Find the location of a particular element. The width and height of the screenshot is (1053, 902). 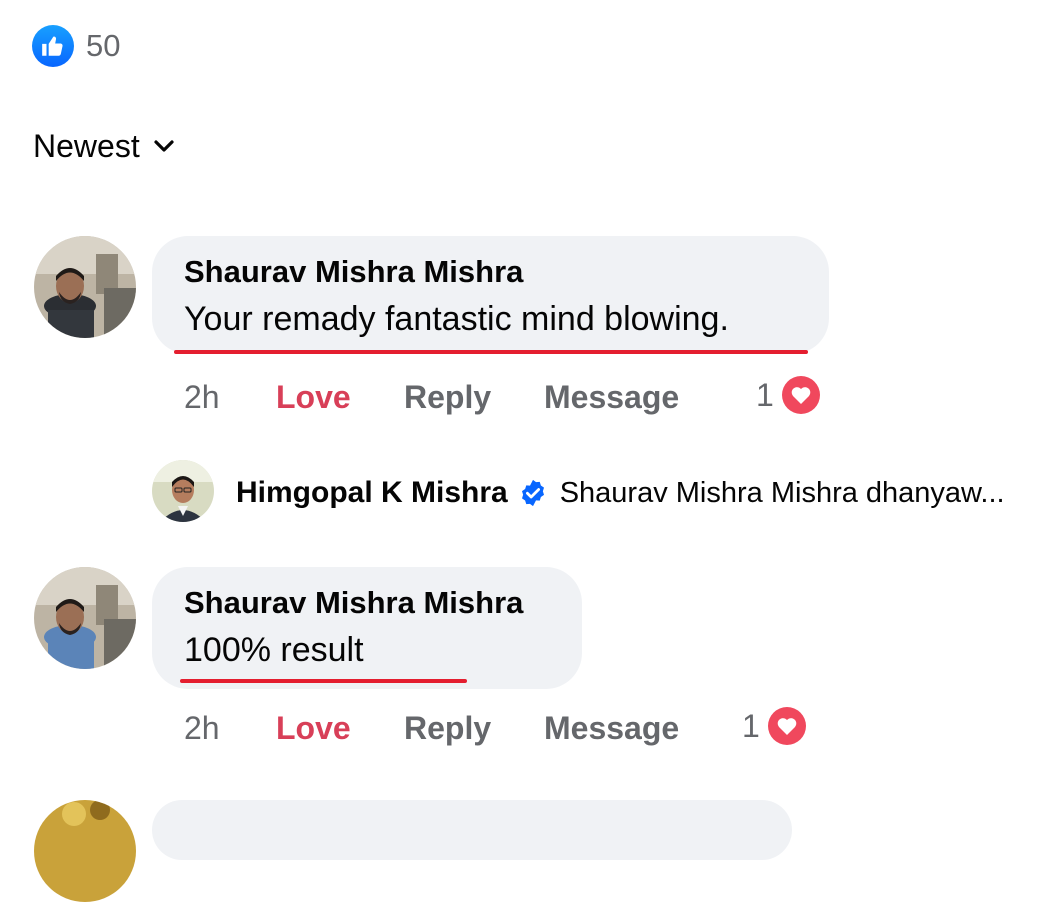

thumbs-up-icon is located at coordinates (52, 46).